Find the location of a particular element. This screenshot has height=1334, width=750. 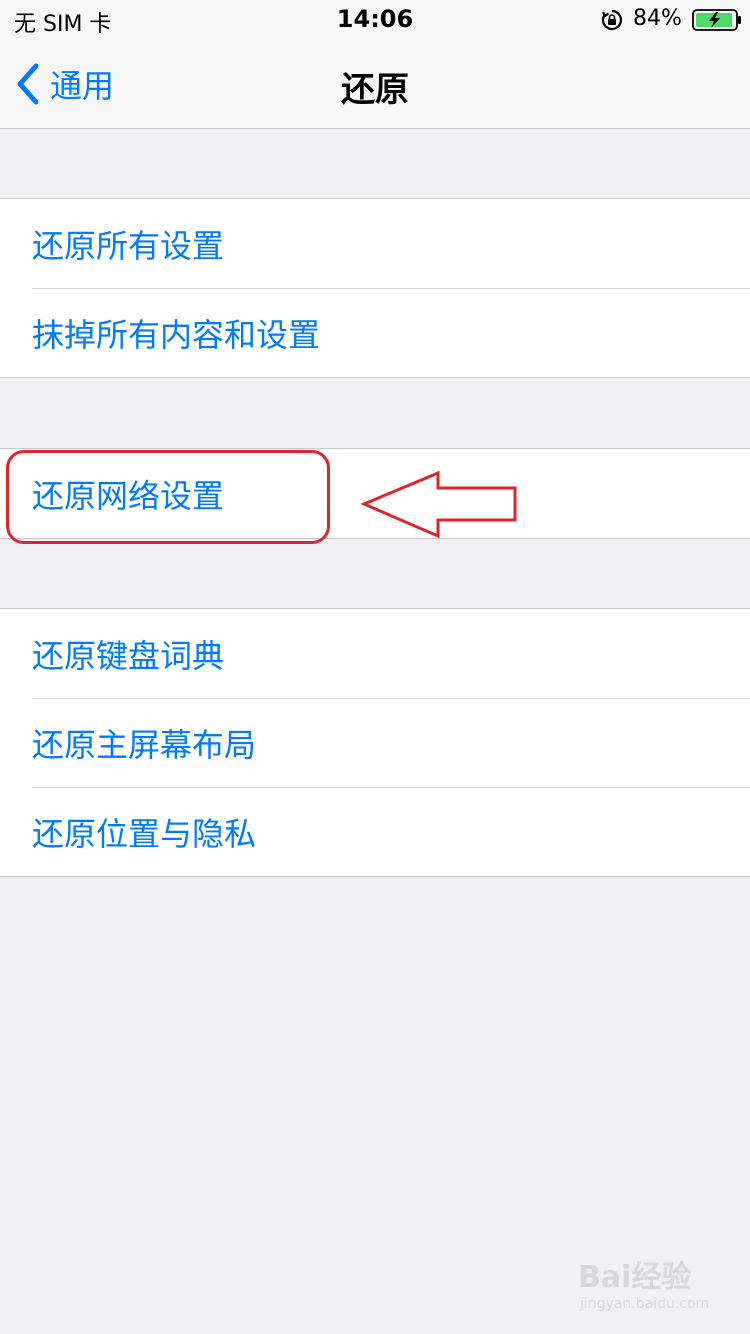

watermark-sub: jingyan.baidu.com is located at coordinates (645, 1304).